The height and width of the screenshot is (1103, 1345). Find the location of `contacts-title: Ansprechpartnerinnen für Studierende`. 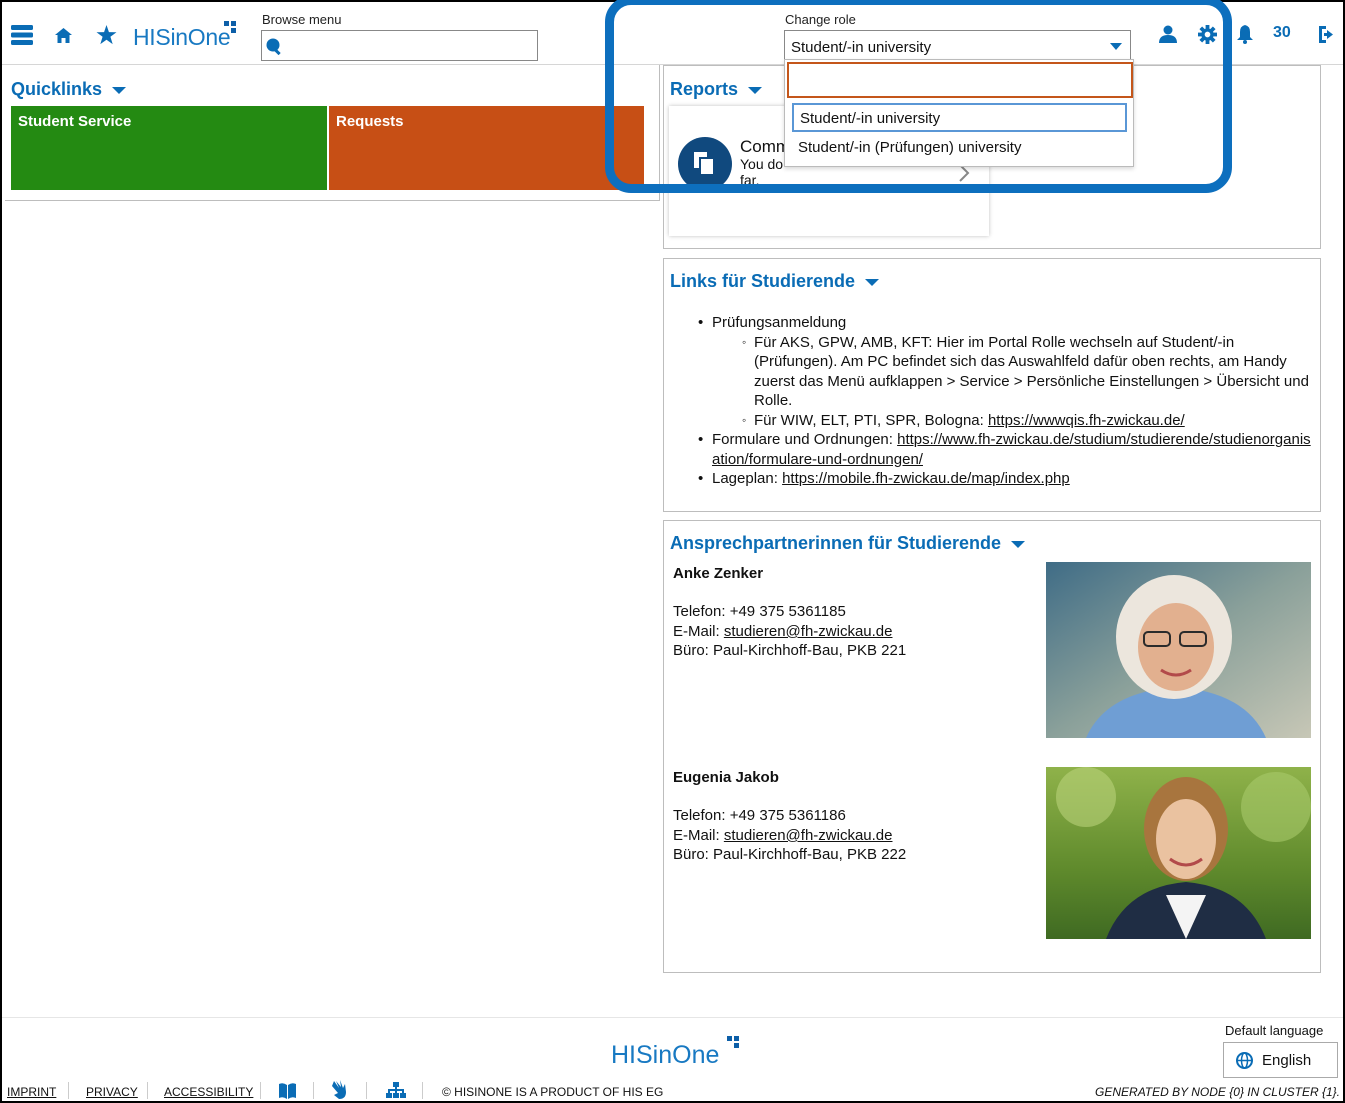

contacts-title: Ansprechpartnerinnen für Studierende is located at coordinates (848, 543).